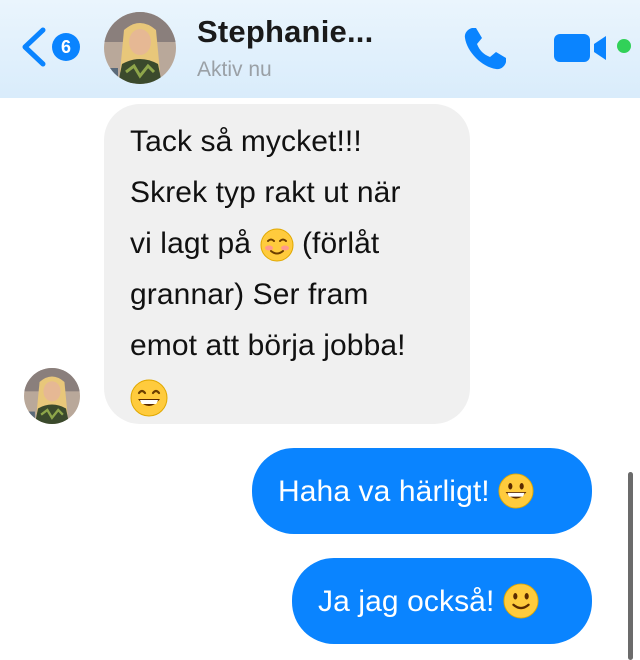 The width and height of the screenshot is (640, 660). I want to click on scrollbar, so click(630, 566).